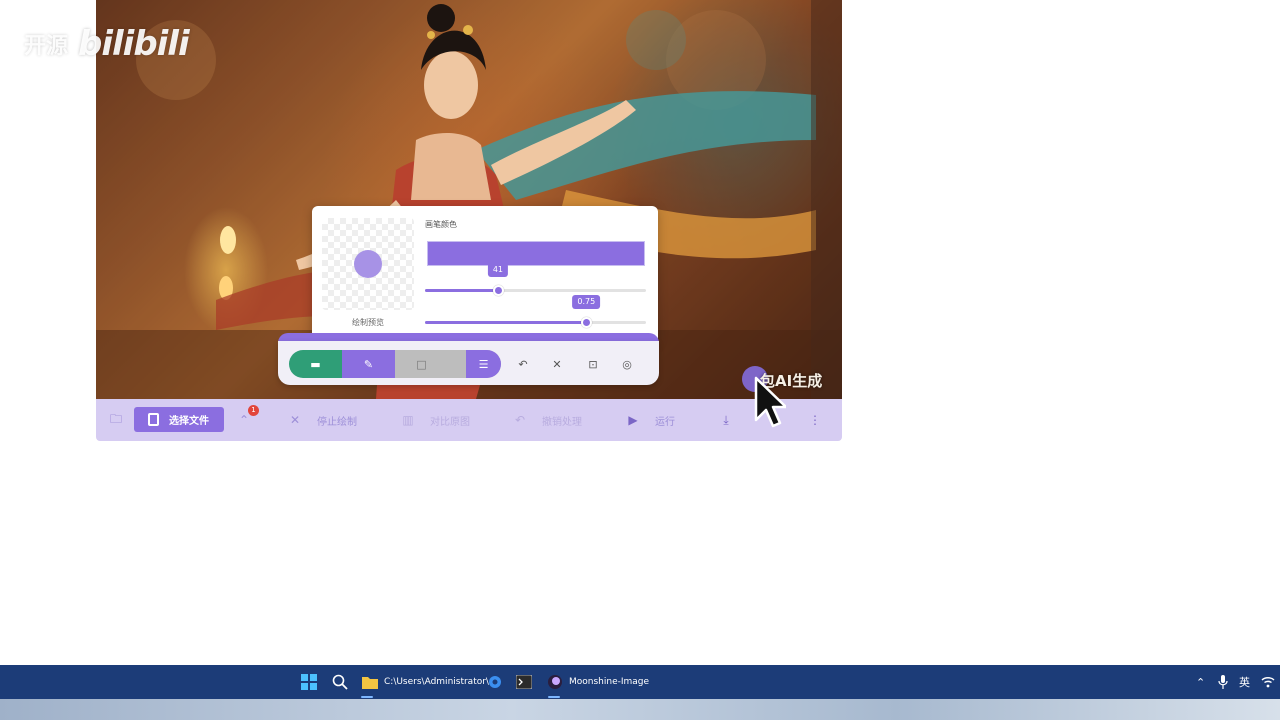 This screenshot has width=1280, height=720. I want to click on more-options-button: ⋮, so click(815, 420).